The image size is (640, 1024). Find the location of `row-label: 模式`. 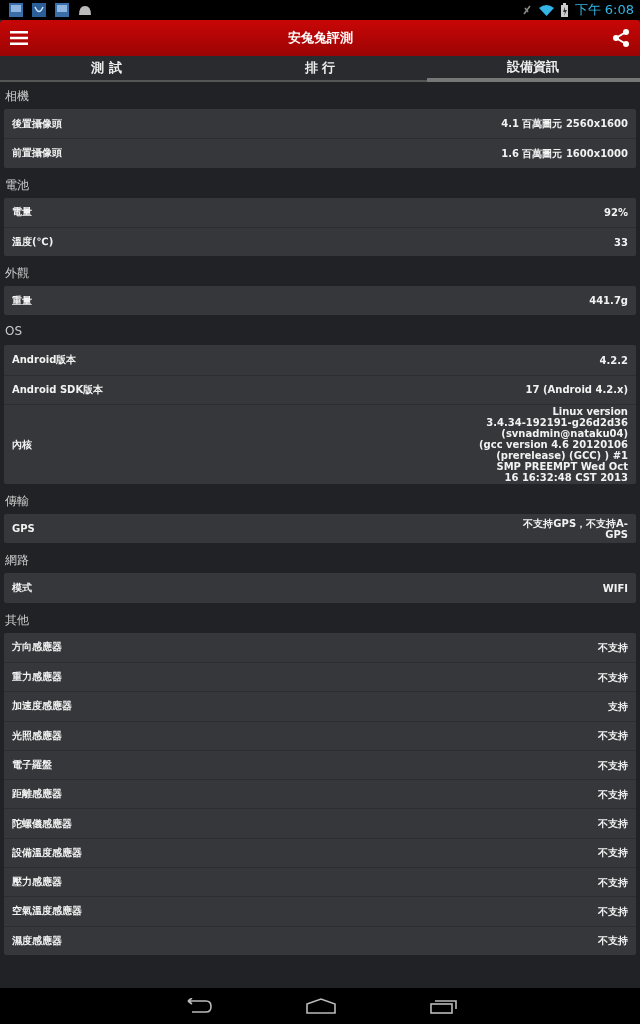

row-label: 模式 is located at coordinates (22, 588).